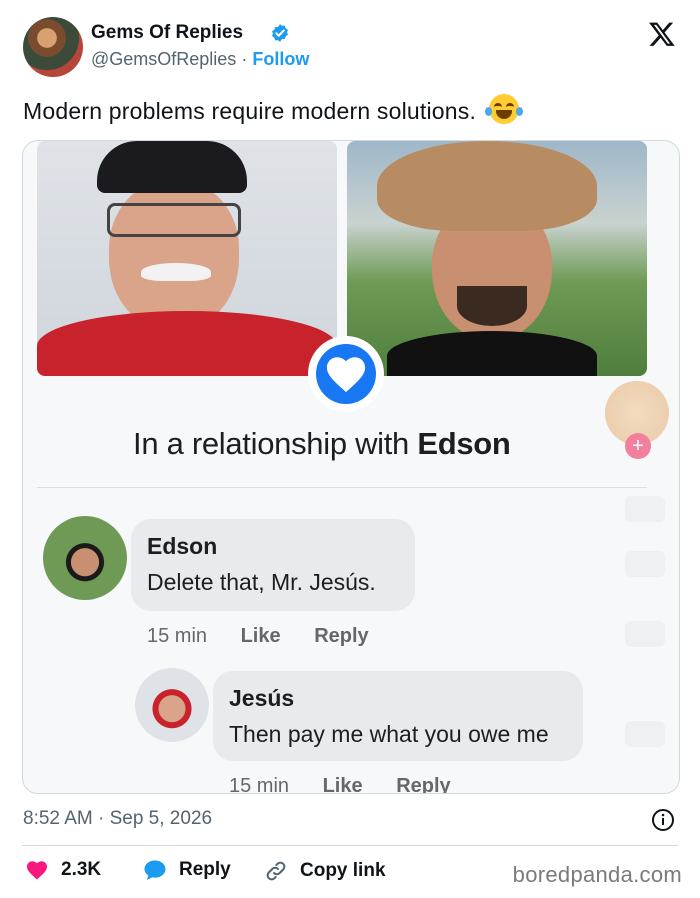  What do you see at coordinates (262, 698) in the screenshot?
I see `comment-author: Jesús` at bounding box center [262, 698].